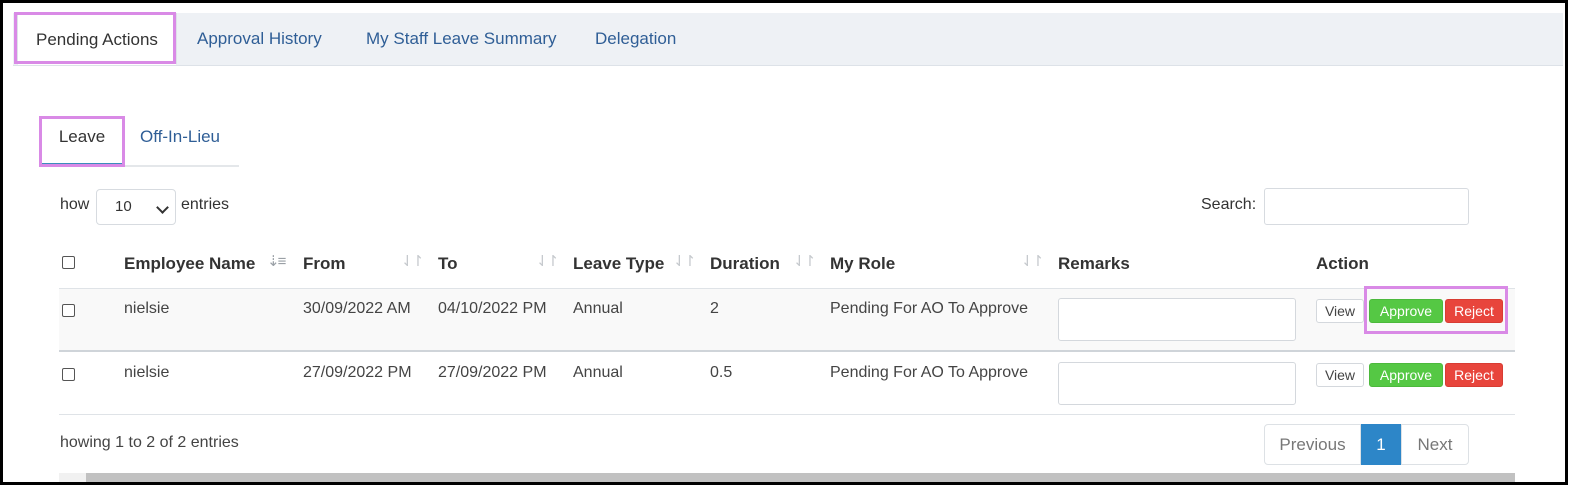 The width and height of the screenshot is (1572, 486). I want to click on horizontal-scrollbar, so click(787, 477).